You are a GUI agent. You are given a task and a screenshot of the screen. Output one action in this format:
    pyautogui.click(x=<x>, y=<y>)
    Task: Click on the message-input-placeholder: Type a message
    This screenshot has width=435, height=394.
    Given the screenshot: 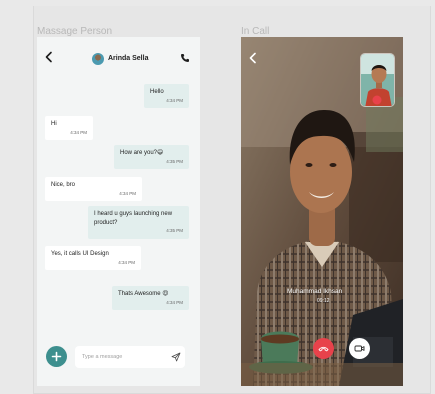 What is the action you would take?
    pyautogui.click(x=102, y=357)
    